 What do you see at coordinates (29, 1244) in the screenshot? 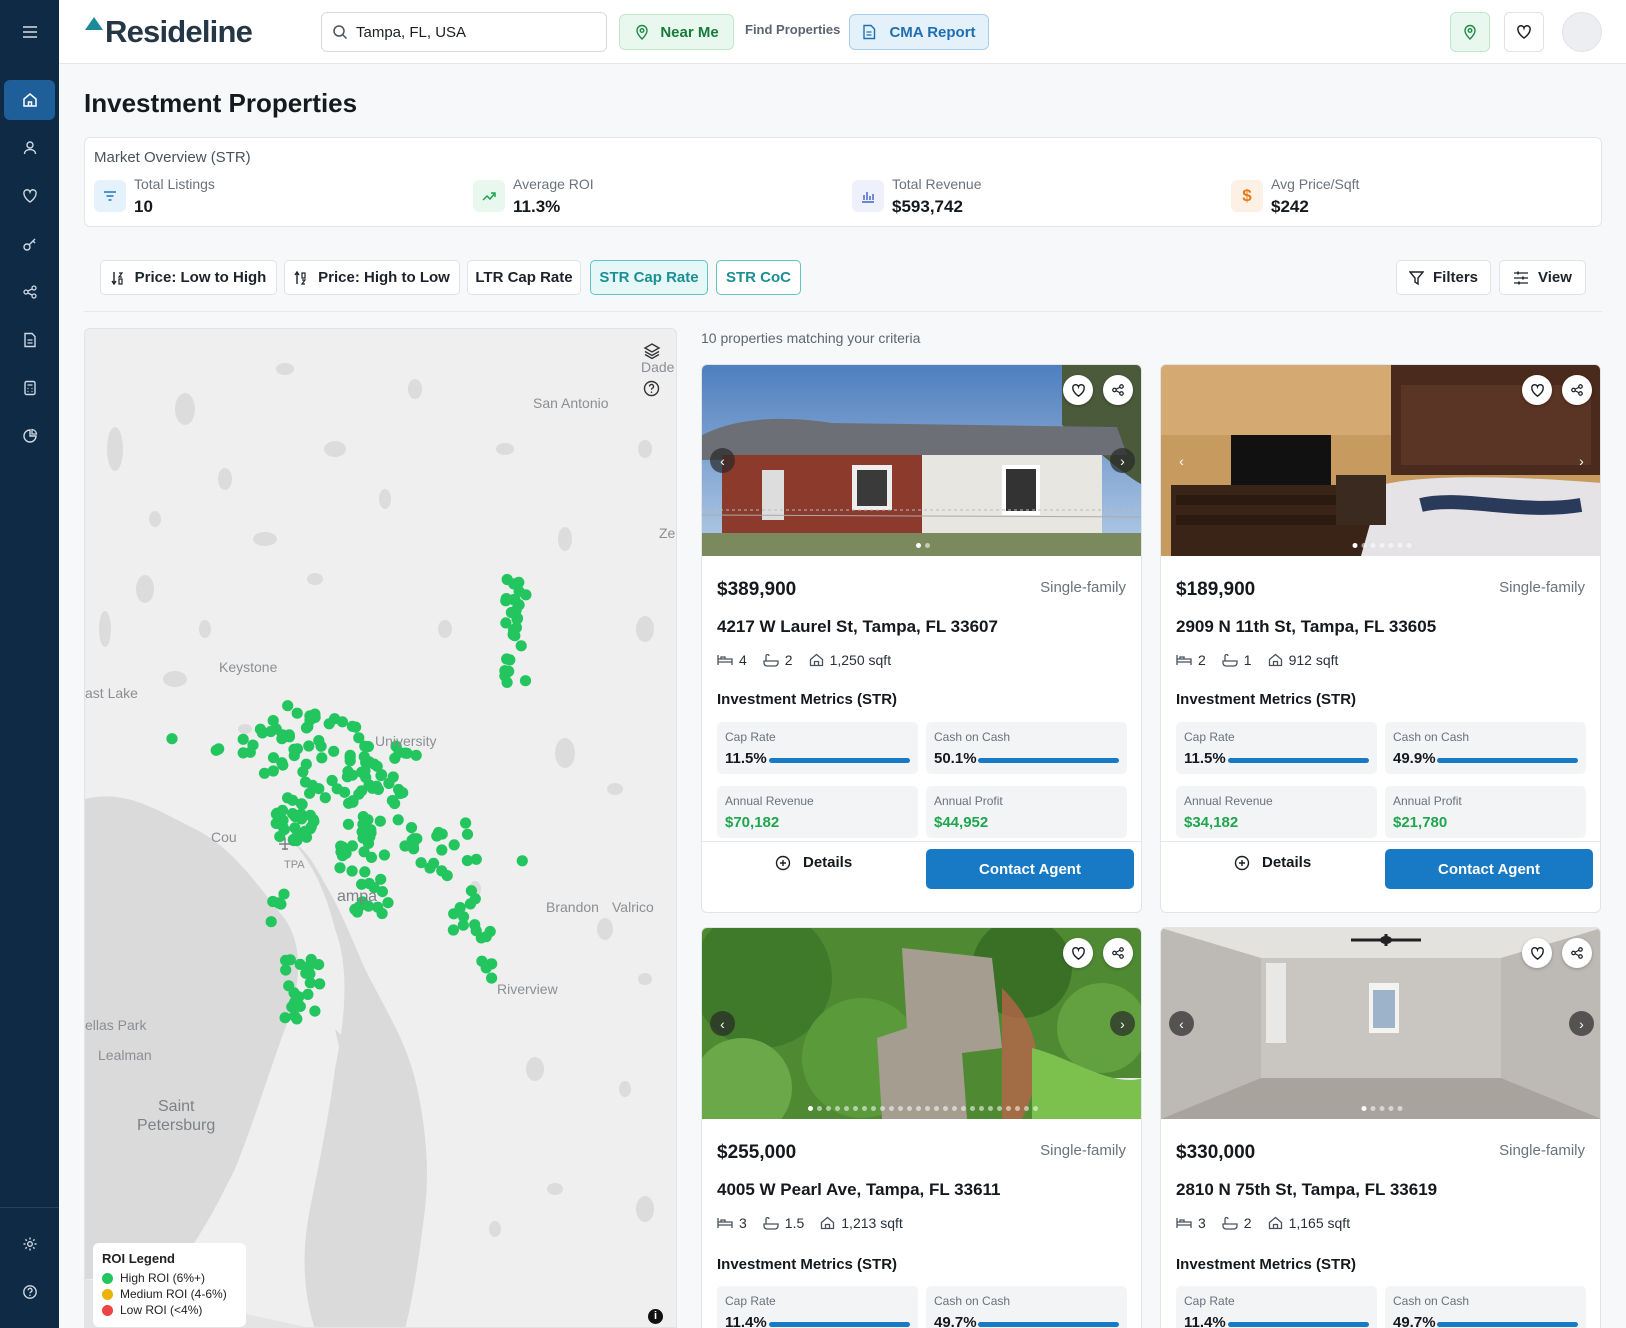
I see `sidebar-item-settings` at bounding box center [29, 1244].